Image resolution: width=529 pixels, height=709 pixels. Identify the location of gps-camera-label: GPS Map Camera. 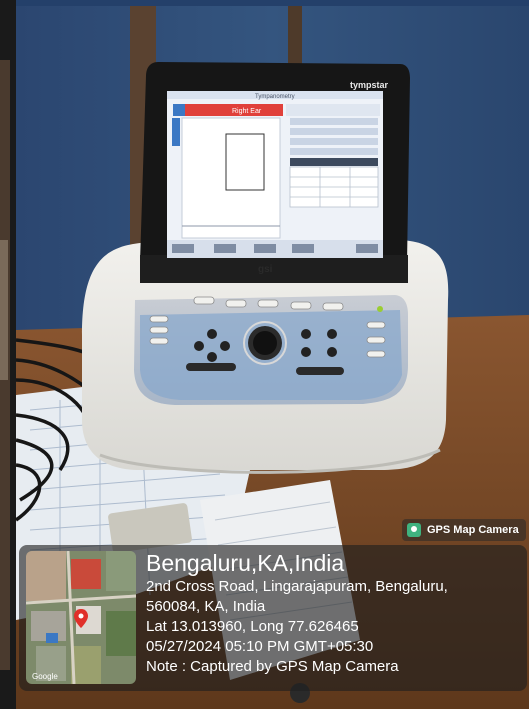
(473, 530).